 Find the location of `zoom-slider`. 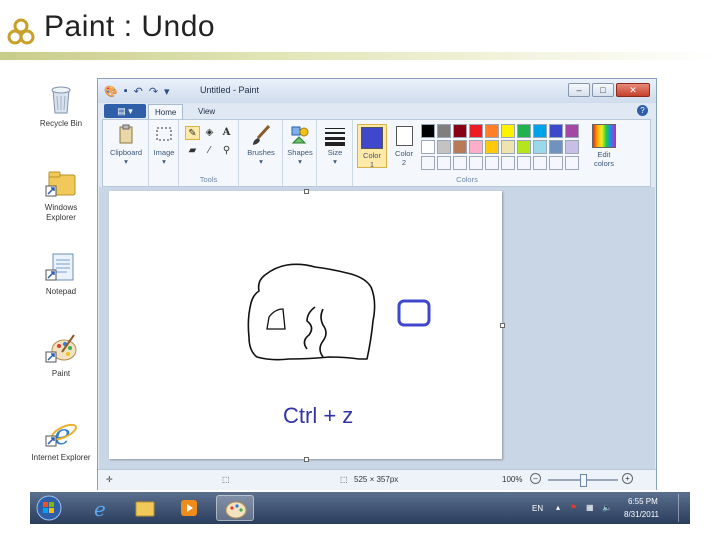

zoom-slider is located at coordinates (583, 480).